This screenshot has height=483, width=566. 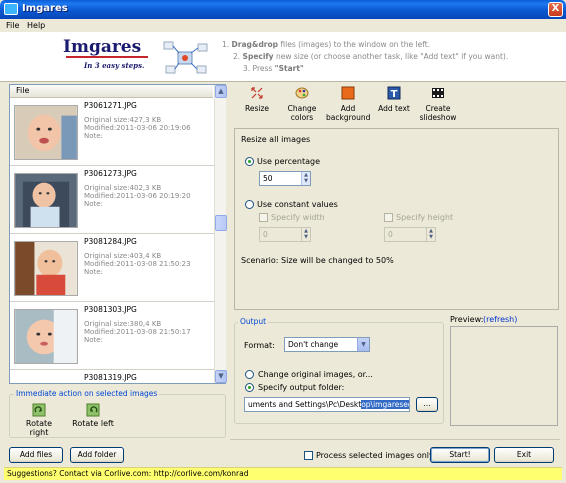 What do you see at coordinates (93, 415) in the screenshot?
I see `rotate-left-button: Rotate left` at bounding box center [93, 415].